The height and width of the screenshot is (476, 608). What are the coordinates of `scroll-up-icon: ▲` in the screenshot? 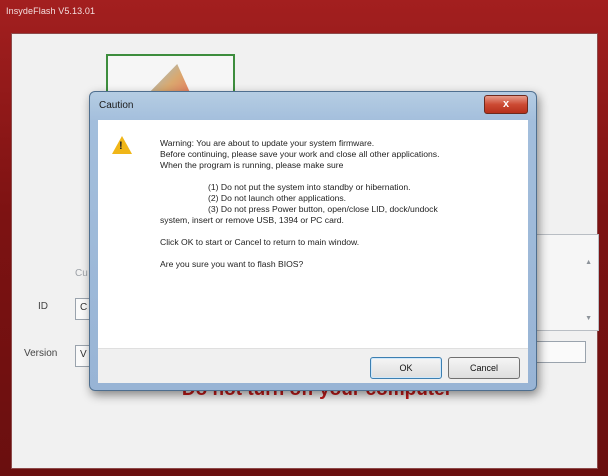 It's located at (588, 262).